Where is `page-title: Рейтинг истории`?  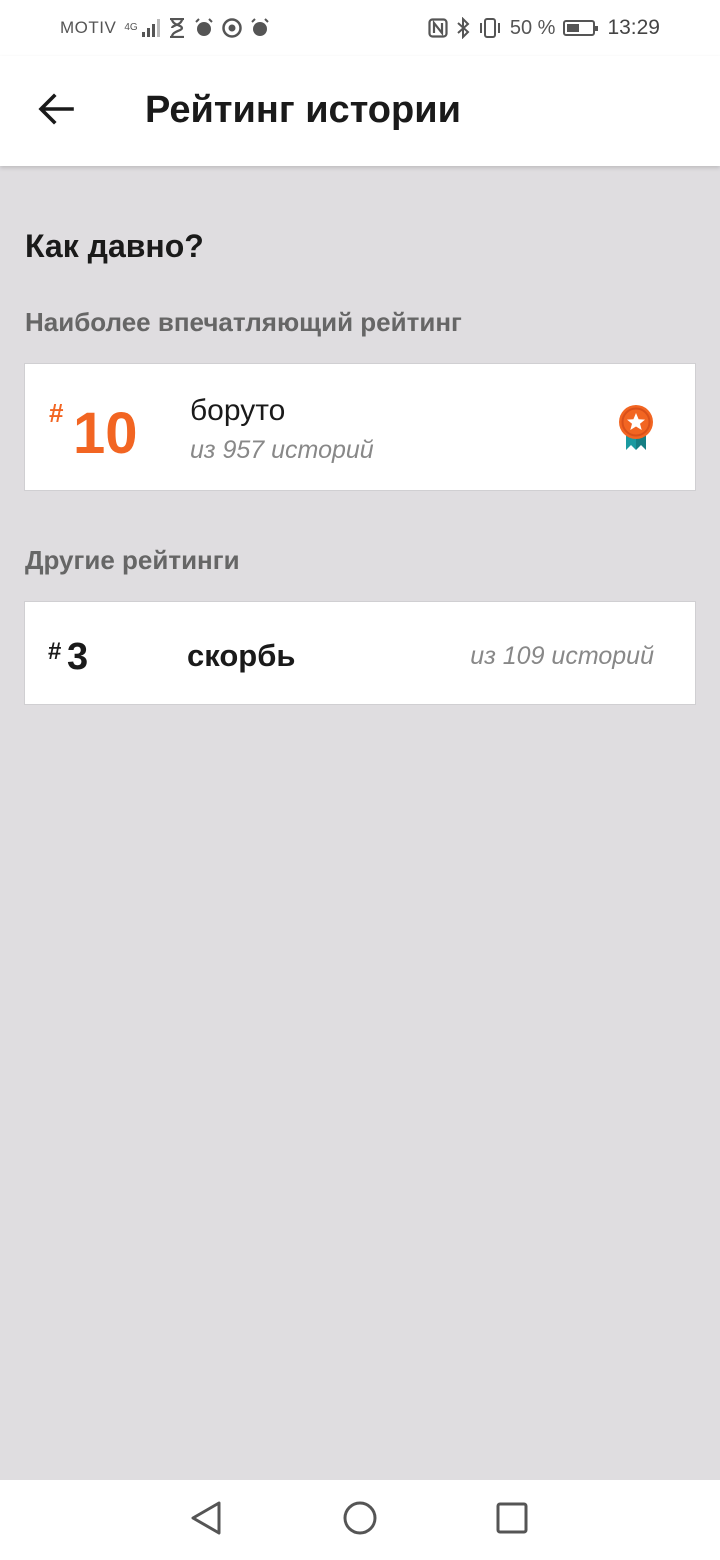 page-title: Рейтинг истории is located at coordinates (303, 110).